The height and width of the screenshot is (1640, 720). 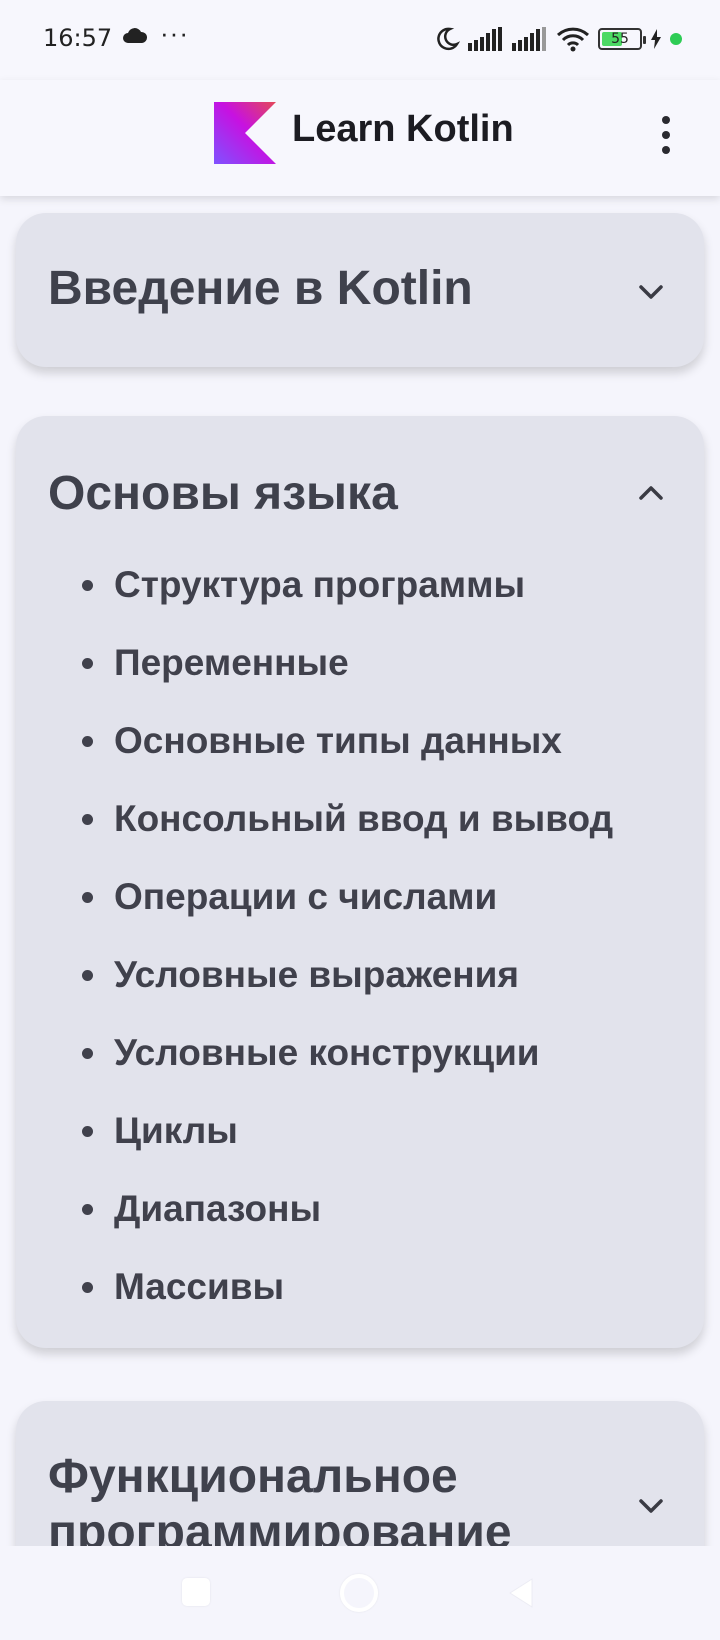 I want to click on back-icon, so click(x=521, y=1593).